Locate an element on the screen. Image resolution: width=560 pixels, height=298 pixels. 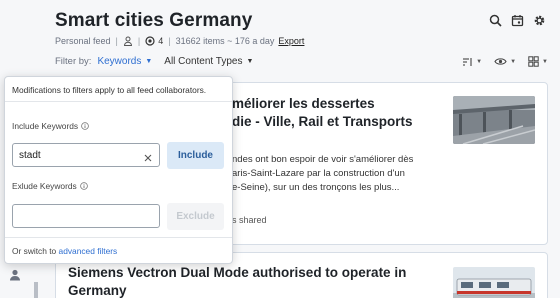
include-keywords-input is located at coordinates (86, 155).